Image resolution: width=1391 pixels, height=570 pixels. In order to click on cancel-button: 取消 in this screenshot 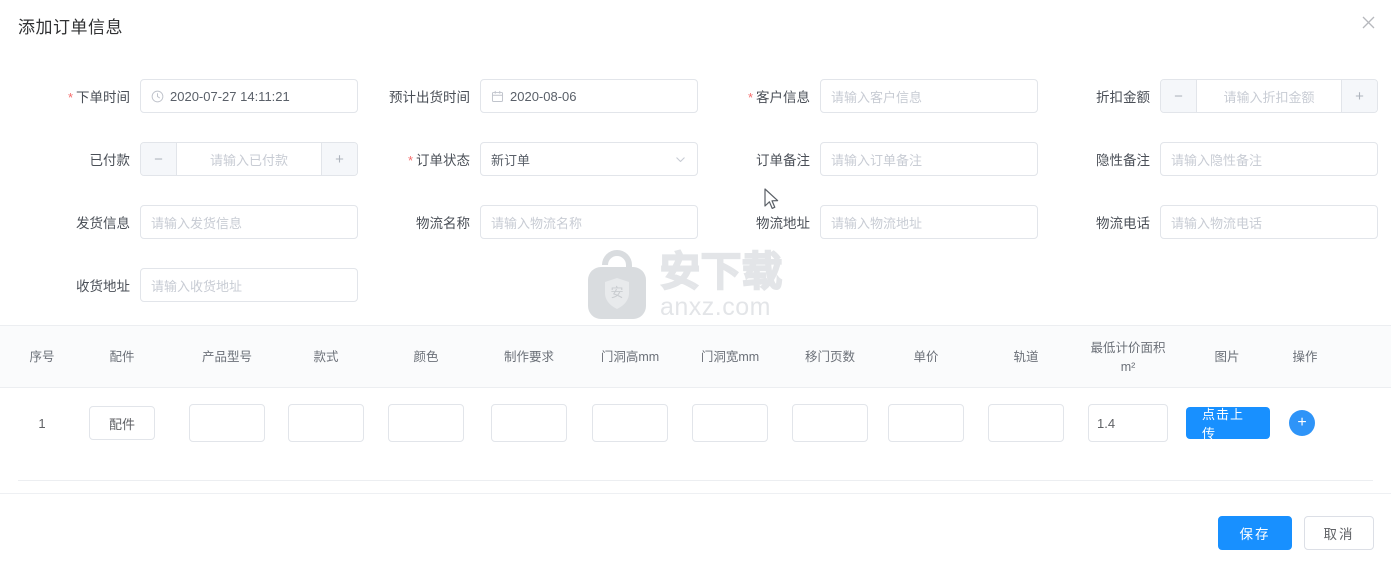, I will do `click(1339, 533)`.